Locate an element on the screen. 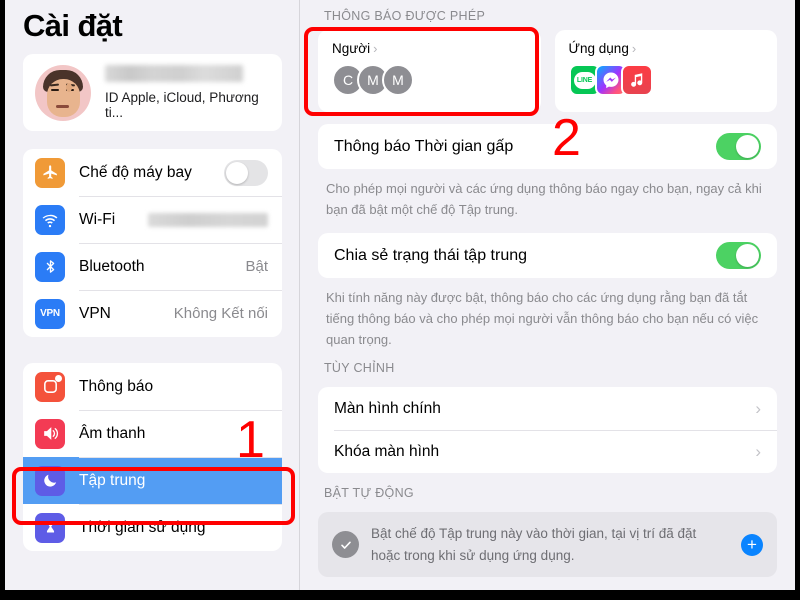 The image size is (800, 600). share-focus-status-card: Chia sẻ trạng thái tập trung is located at coordinates (547, 256).